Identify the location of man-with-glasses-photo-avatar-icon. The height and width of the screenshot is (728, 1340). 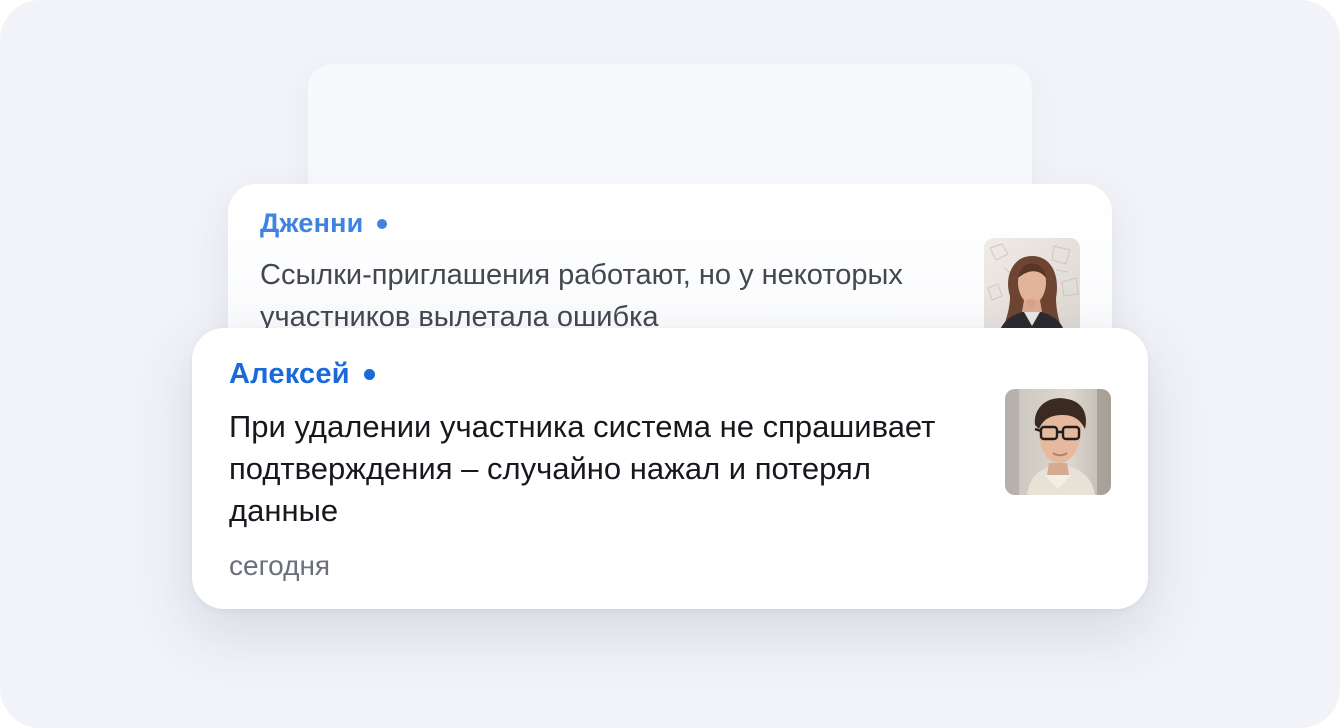
(1058, 442).